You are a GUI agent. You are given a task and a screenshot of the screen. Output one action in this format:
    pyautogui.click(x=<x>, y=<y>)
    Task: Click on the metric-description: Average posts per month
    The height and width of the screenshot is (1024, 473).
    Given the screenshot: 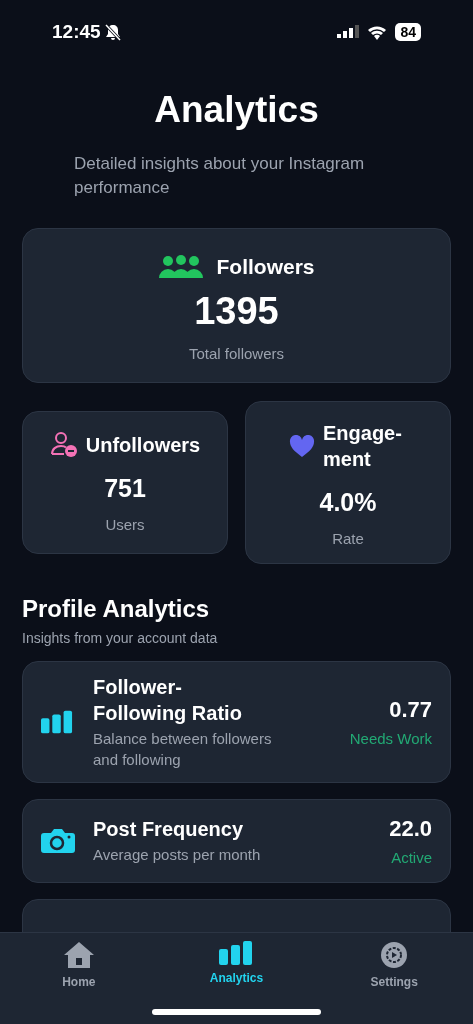 What is the action you would take?
    pyautogui.click(x=177, y=855)
    